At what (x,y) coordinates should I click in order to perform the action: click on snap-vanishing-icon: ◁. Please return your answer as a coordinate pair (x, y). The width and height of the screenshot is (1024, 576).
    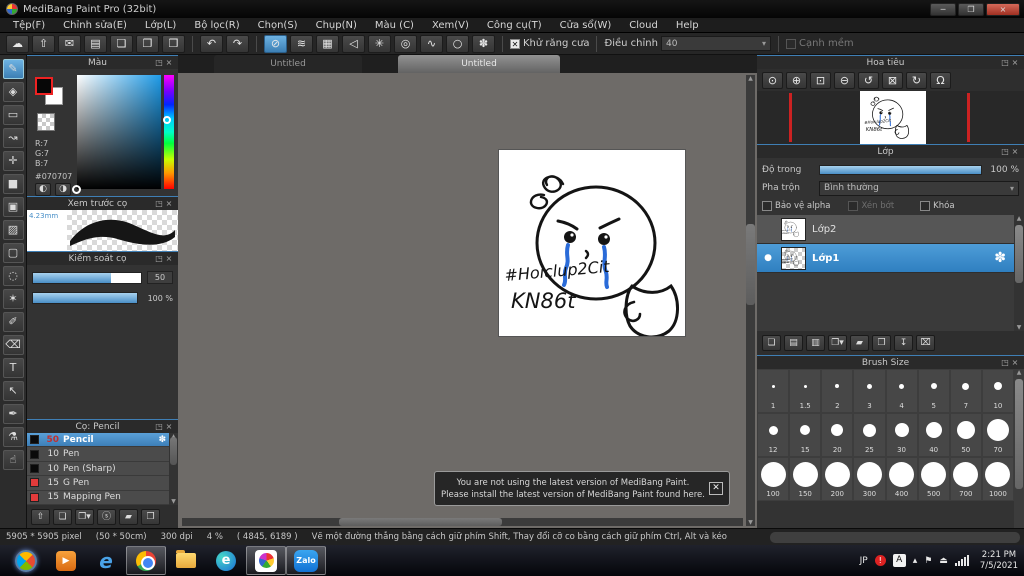
    Looking at the image, I should click on (353, 43).